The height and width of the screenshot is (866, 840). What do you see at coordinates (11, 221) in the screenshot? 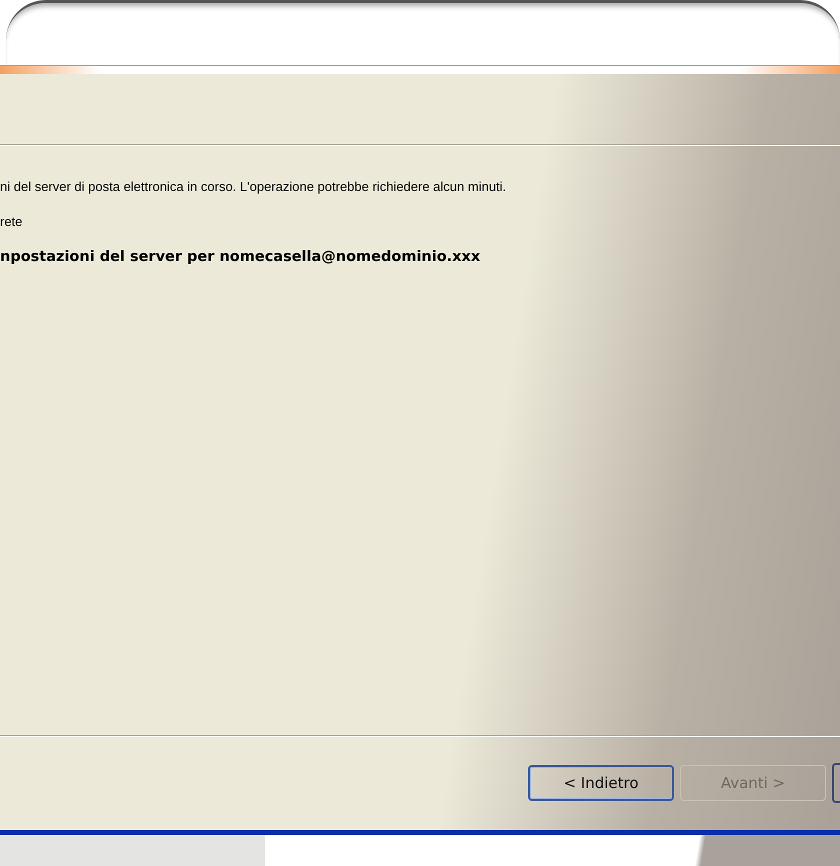
I see `status-text: rete` at bounding box center [11, 221].